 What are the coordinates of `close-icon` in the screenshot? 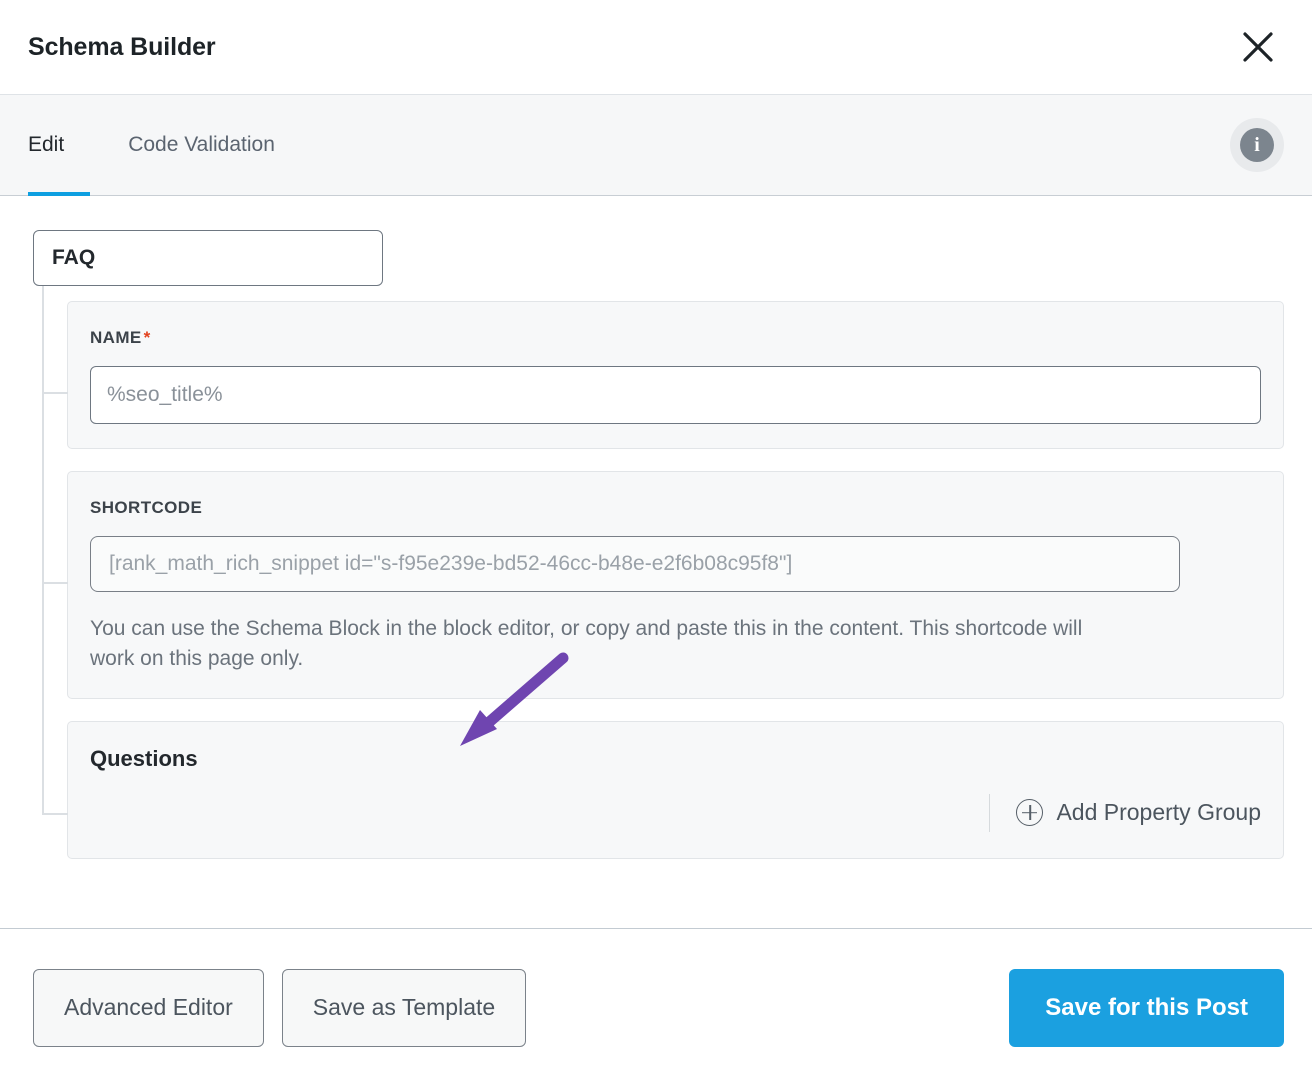 It's located at (1258, 47).